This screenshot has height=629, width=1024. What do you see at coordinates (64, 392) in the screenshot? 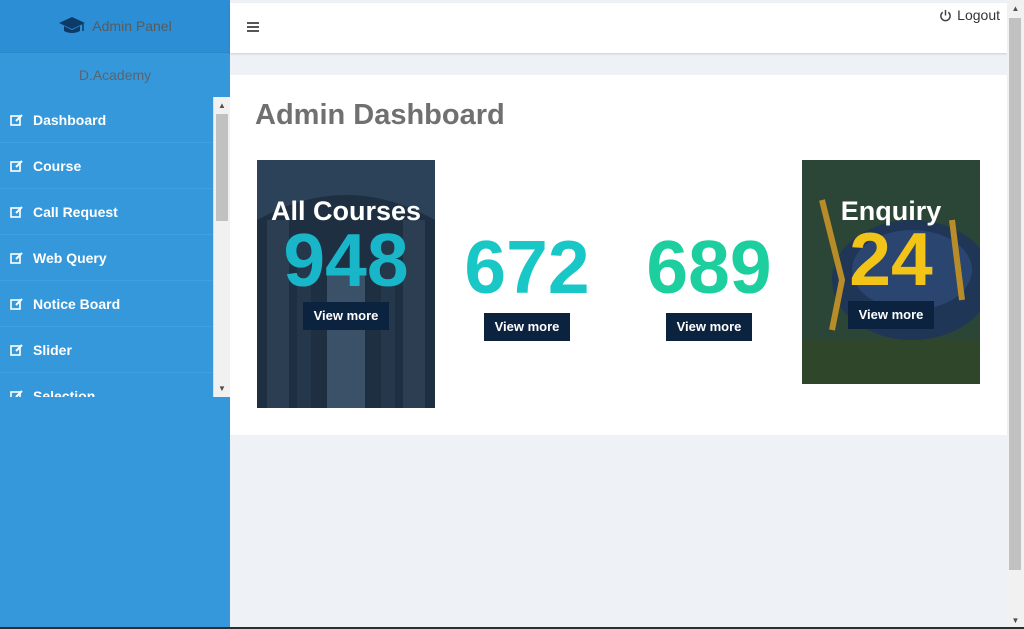
I see `sidebar-item-label: Selection` at bounding box center [64, 392].